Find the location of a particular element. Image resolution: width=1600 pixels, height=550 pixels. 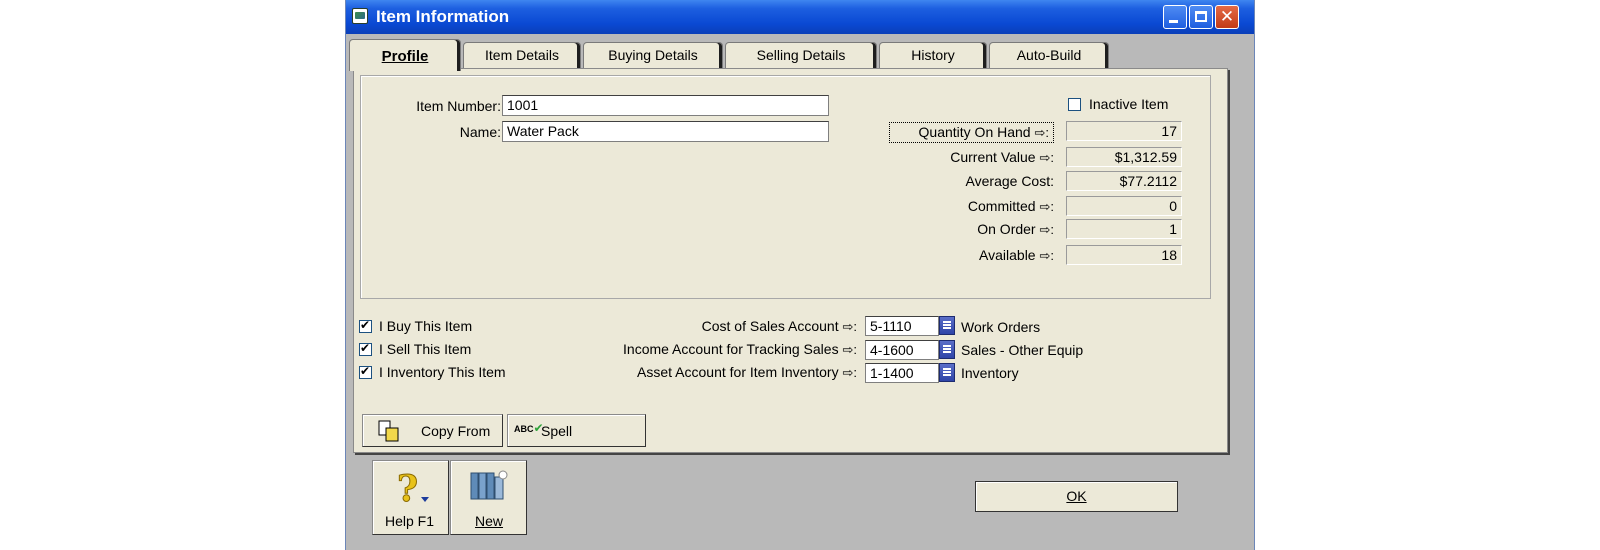

stat-label: Available is located at coordinates (1007, 255).